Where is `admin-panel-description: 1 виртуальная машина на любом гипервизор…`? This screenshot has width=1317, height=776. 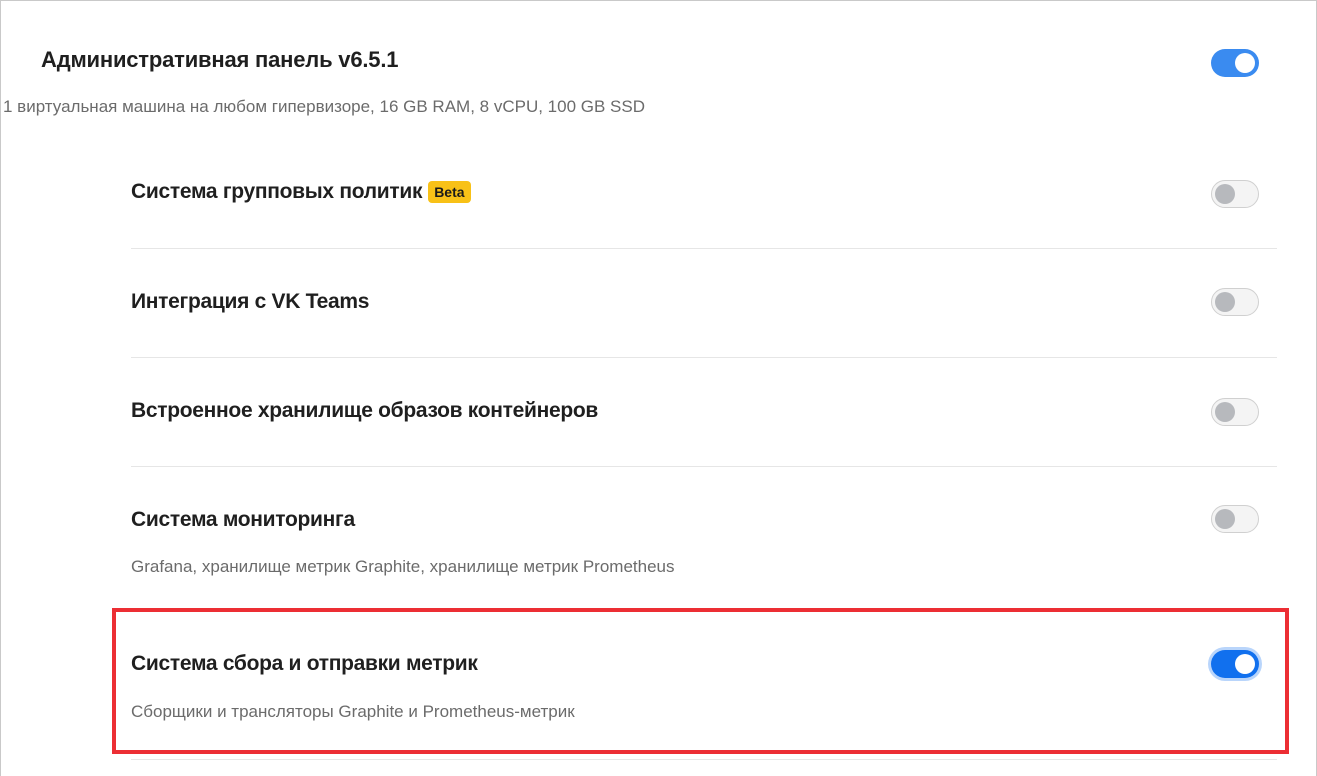 admin-panel-description: 1 виртуальная машина на любом гипервизор… is located at coordinates (324, 106).